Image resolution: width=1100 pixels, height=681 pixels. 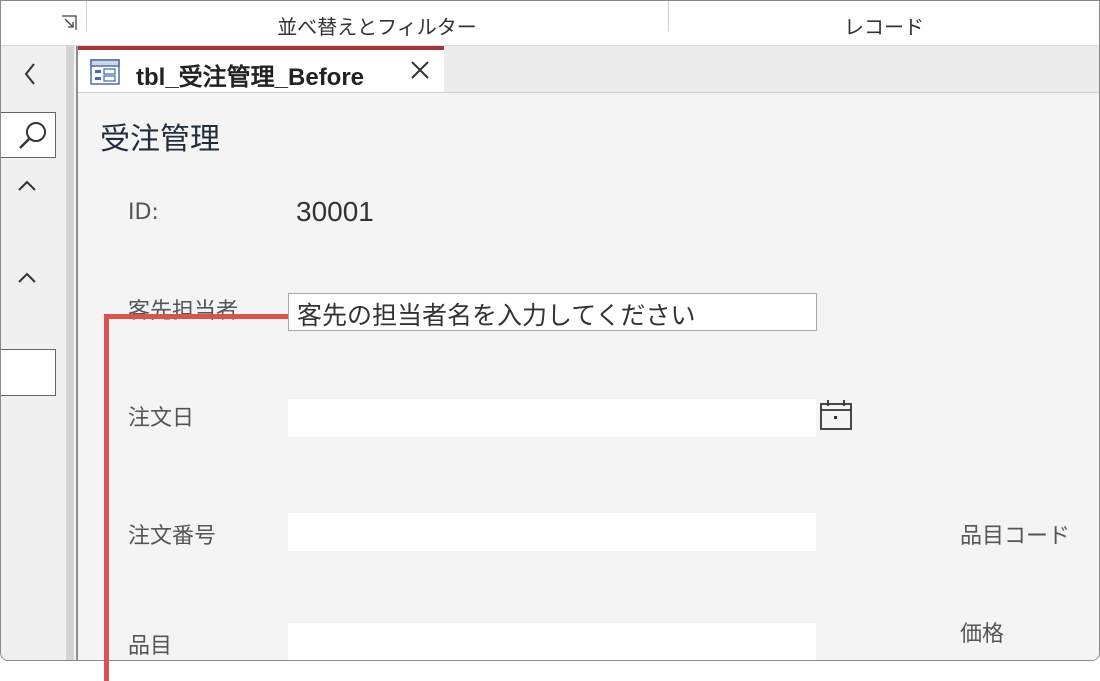 I want to click on contact-label: 客先担当者, so click(x=183, y=311).